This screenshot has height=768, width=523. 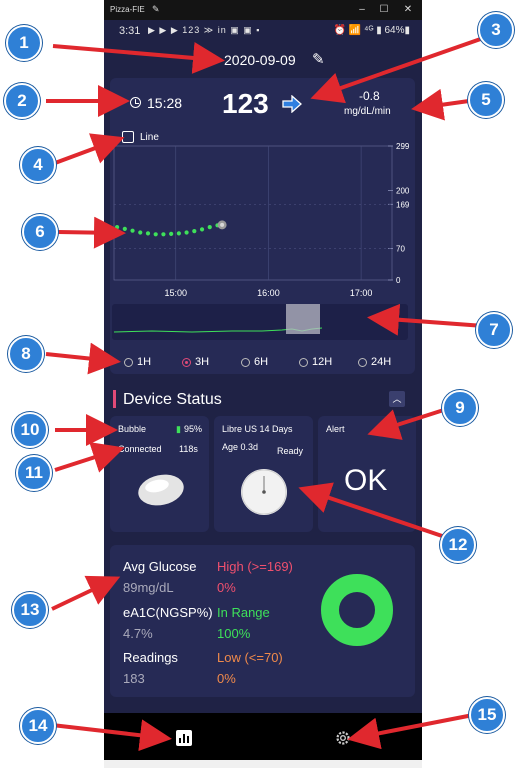 What do you see at coordinates (458, 545) in the screenshot?
I see `annotation-badge: 12` at bounding box center [458, 545].